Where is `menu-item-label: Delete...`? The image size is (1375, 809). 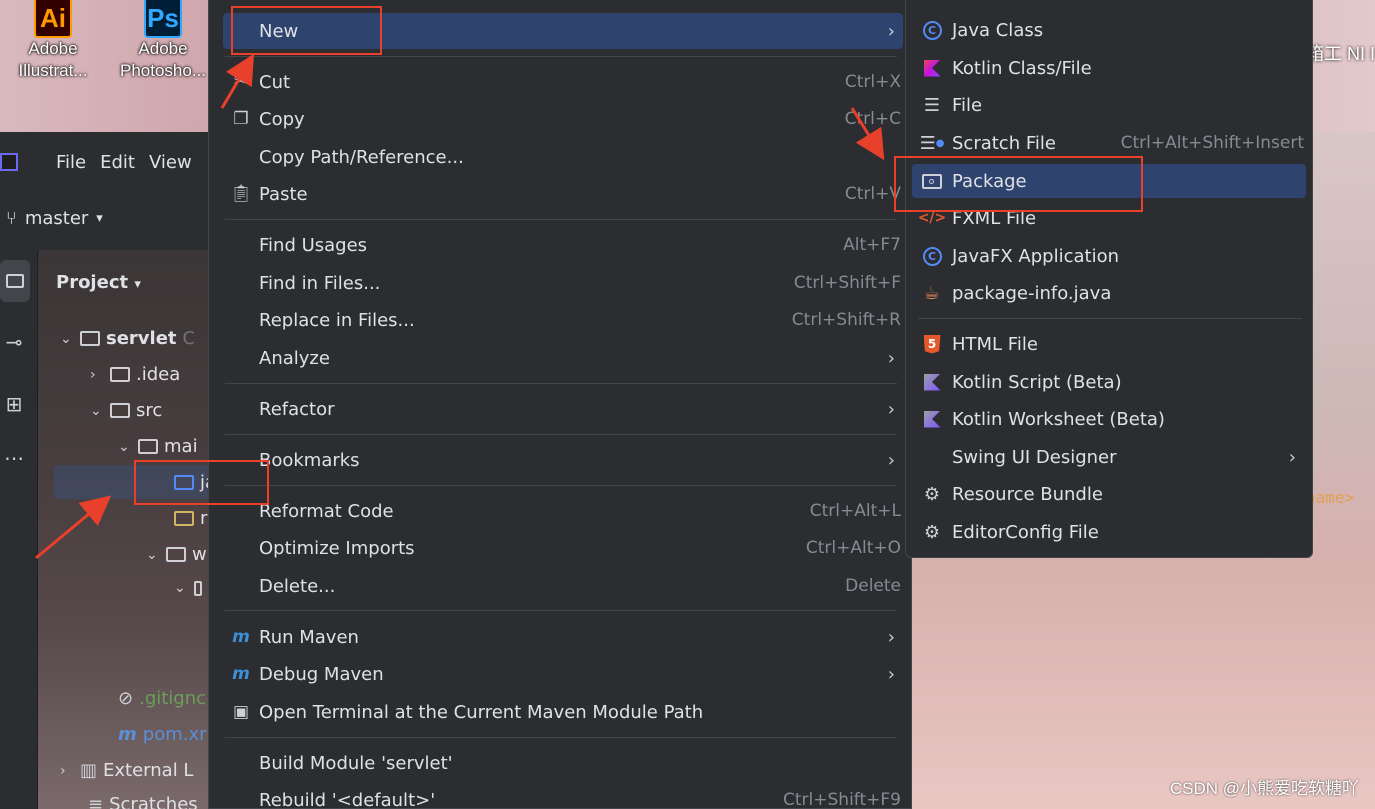
menu-item-label: Delete... is located at coordinates (297, 586).